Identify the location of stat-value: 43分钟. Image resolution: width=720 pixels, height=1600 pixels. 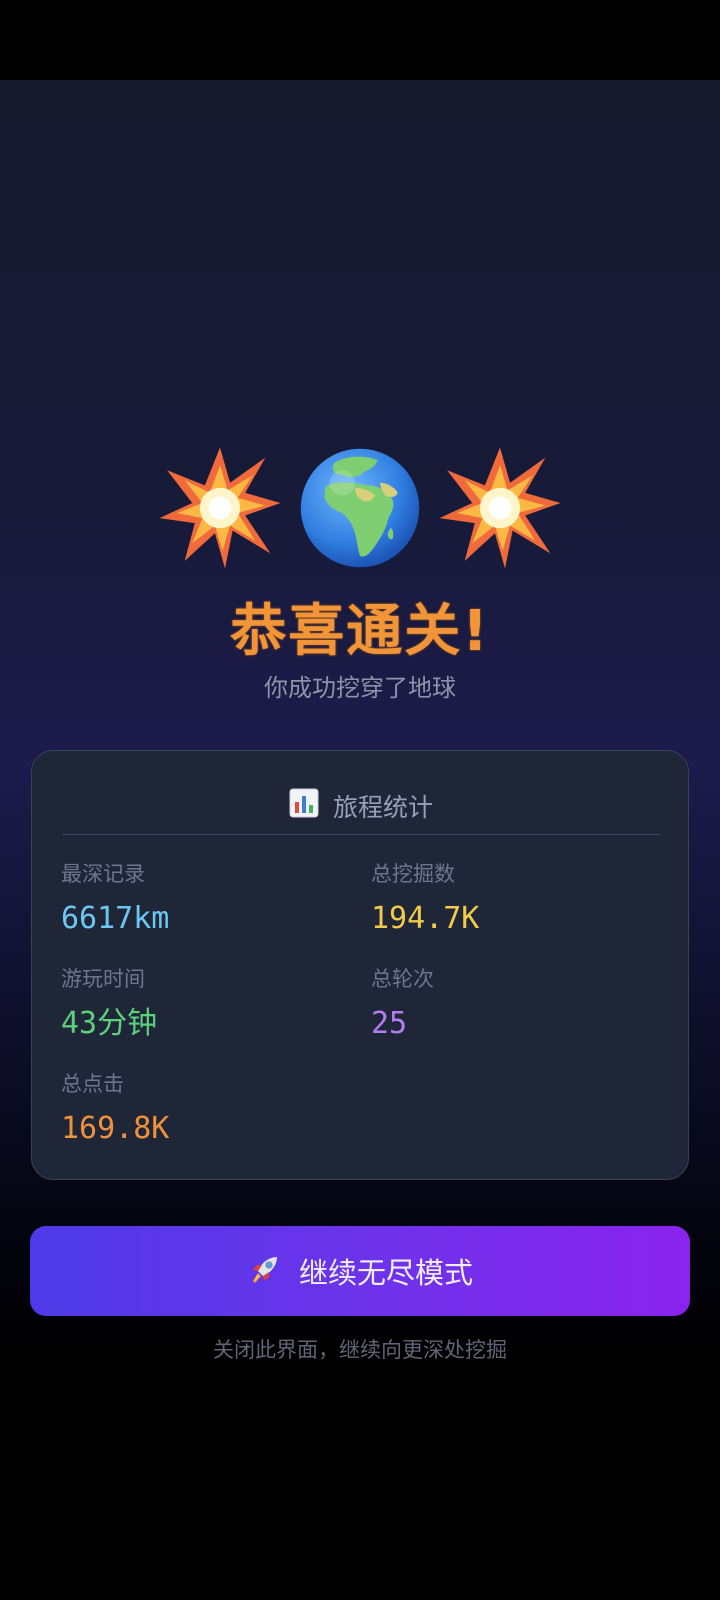
(109, 1023).